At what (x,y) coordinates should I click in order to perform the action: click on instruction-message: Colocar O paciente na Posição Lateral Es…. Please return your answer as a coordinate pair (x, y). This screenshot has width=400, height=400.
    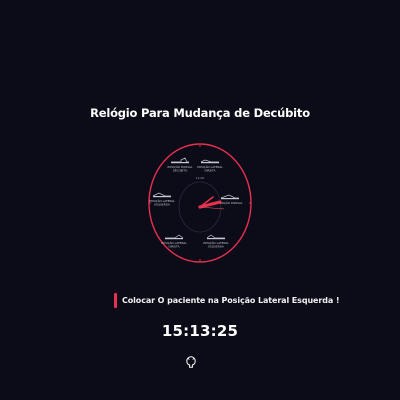
    Looking at the image, I should click on (231, 300).